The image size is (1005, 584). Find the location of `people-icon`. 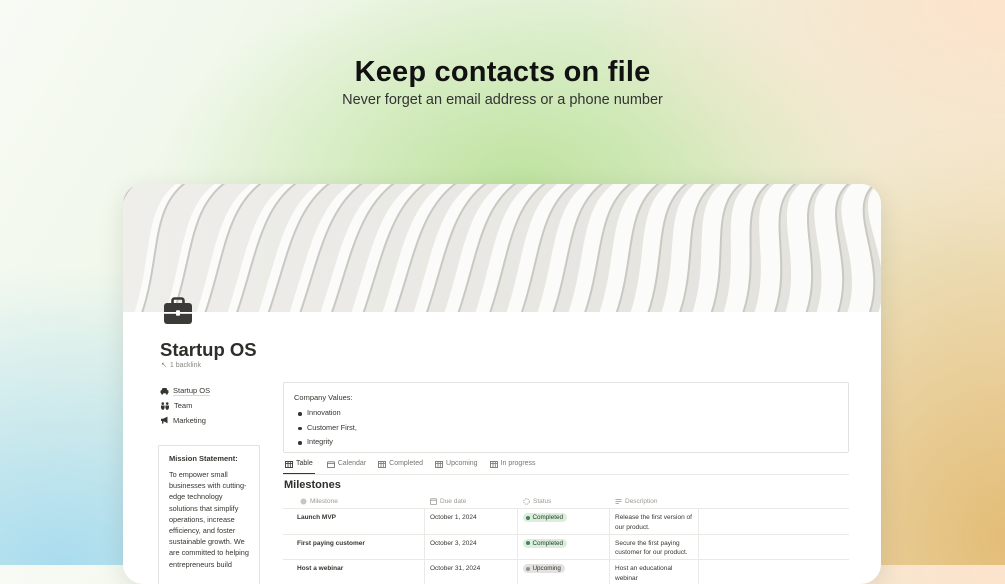

people-icon is located at coordinates (165, 406).